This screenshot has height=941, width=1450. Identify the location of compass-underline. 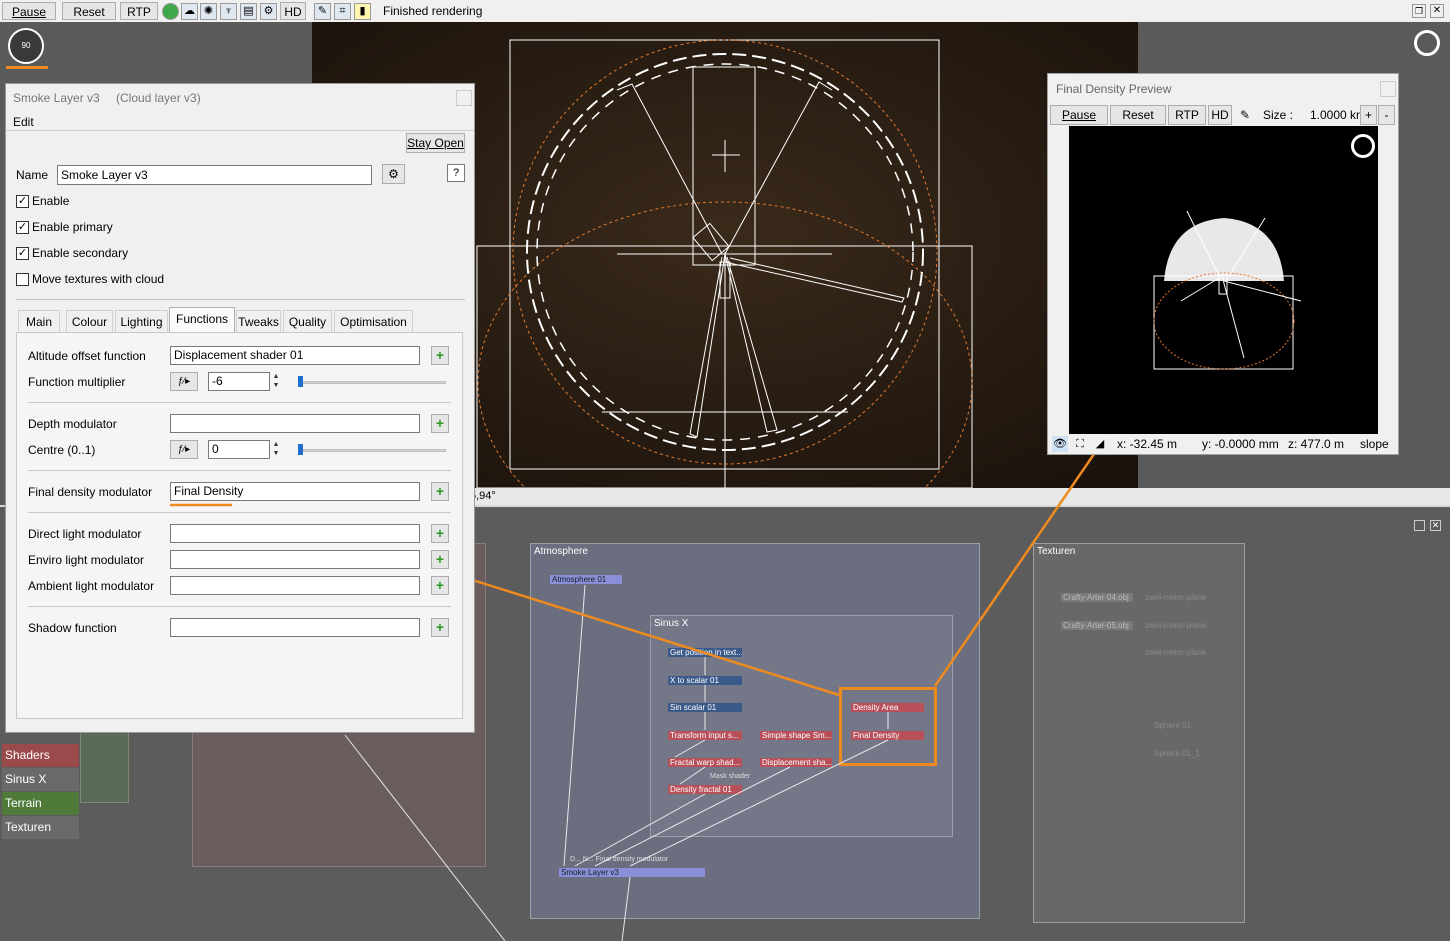
(27, 67).